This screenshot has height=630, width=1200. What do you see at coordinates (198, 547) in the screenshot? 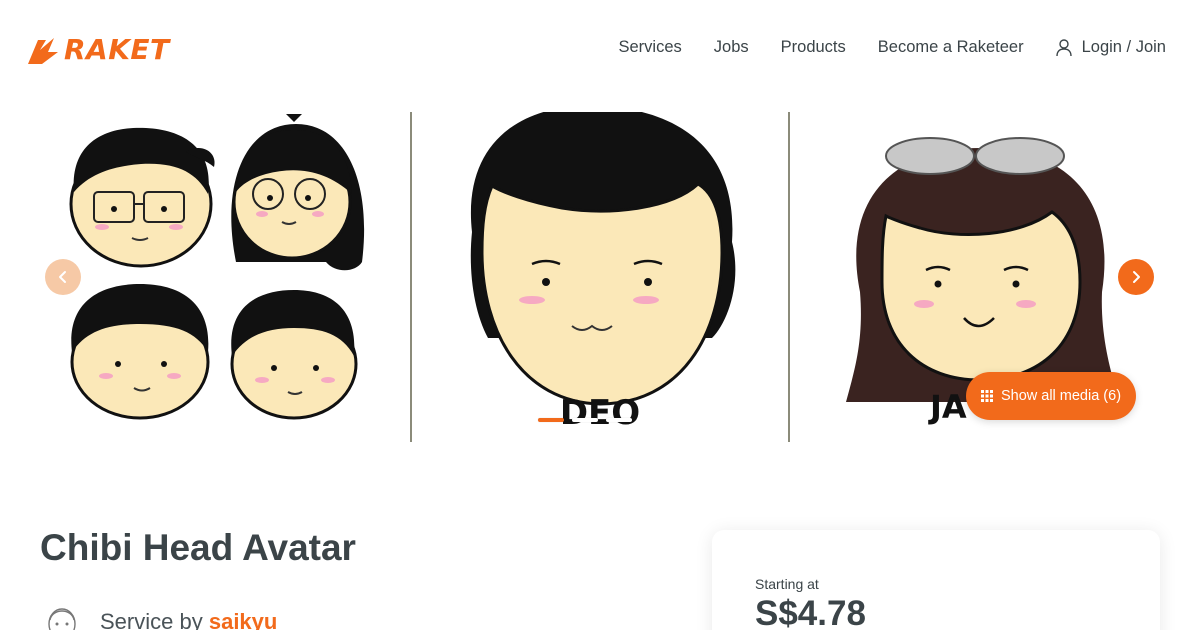
I see `service-title: Chibi Head Avatar` at bounding box center [198, 547].